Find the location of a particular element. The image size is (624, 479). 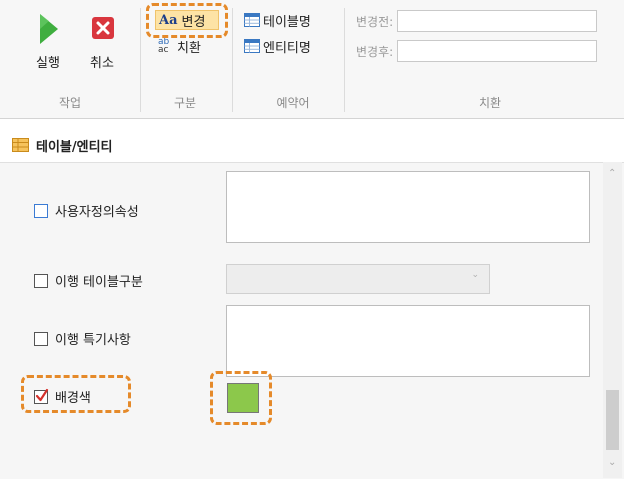

table-name-label: 테이블명 is located at coordinates (287, 22).